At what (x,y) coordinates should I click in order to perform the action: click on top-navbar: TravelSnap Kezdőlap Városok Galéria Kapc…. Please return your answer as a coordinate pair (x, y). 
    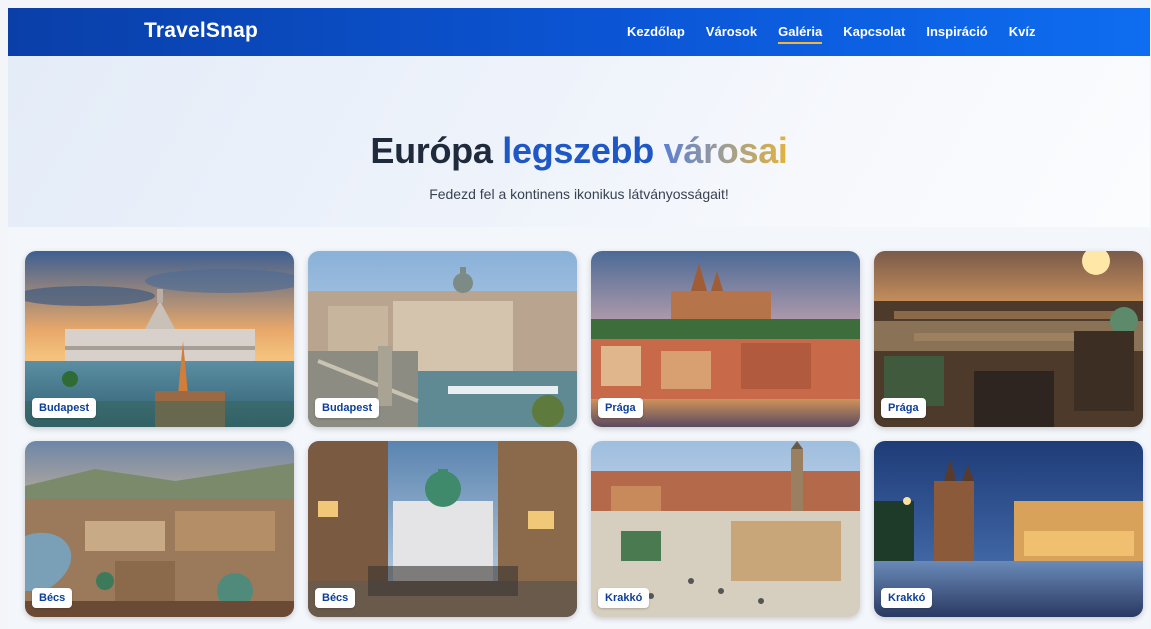
    Looking at the image, I should click on (579, 32).